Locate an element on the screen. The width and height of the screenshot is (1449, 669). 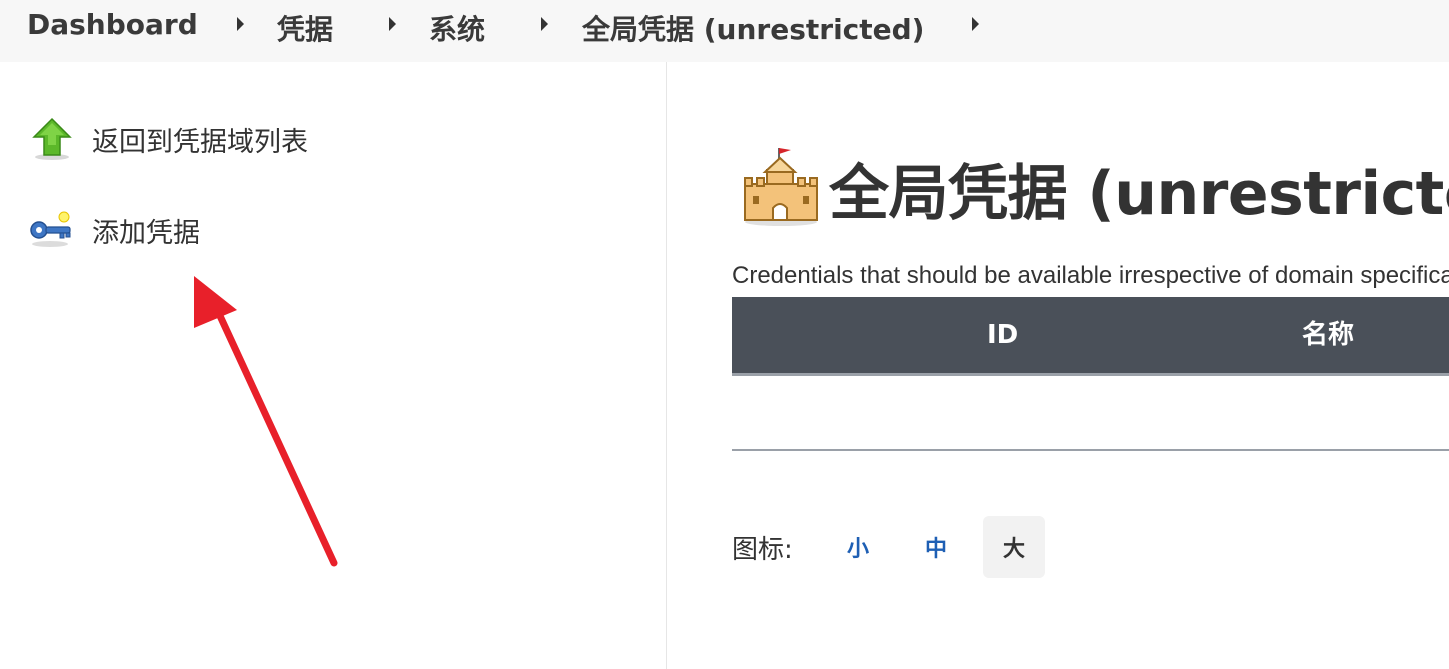
icon-size-large-button: 大 is located at coordinates (1014, 547).